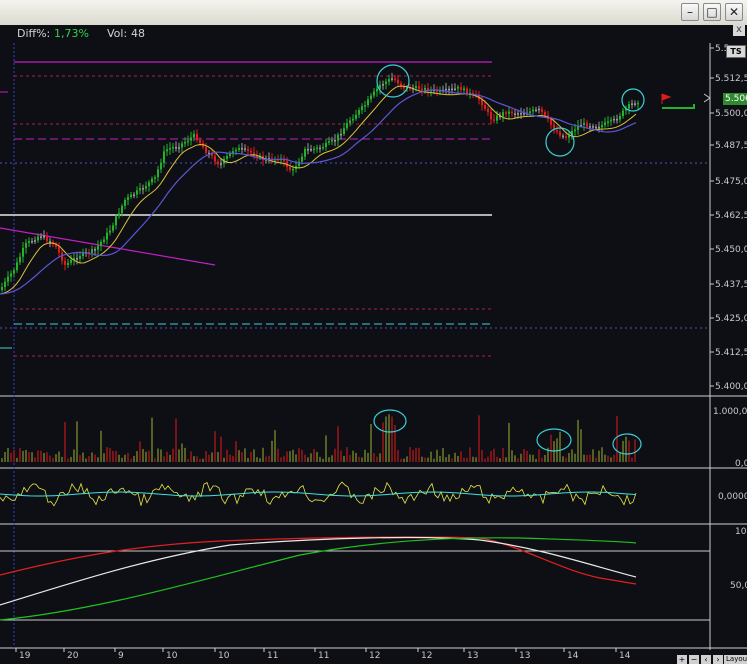  What do you see at coordinates (318, 560) in the screenshot?
I see `stoch-red-line` at bounding box center [318, 560].